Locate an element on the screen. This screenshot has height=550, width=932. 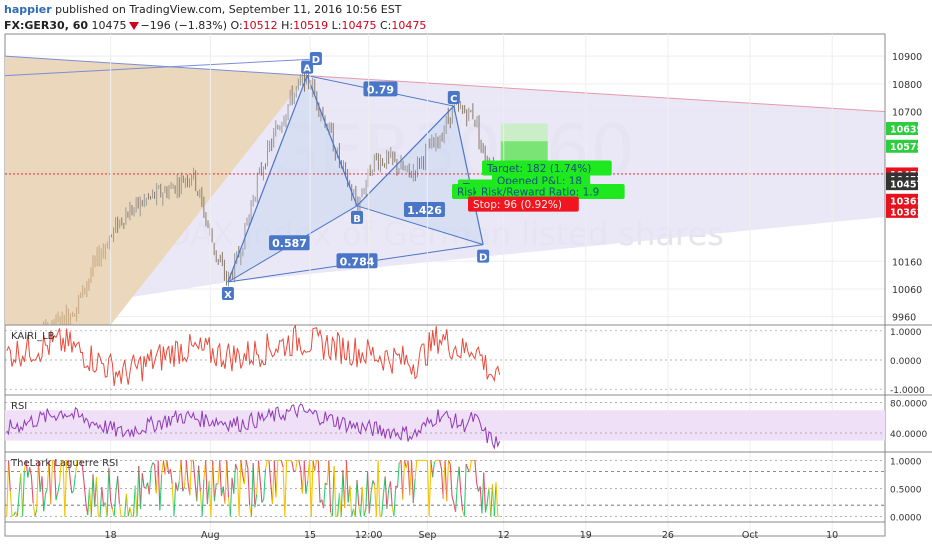
time-tick: Sep is located at coordinates (427, 535).